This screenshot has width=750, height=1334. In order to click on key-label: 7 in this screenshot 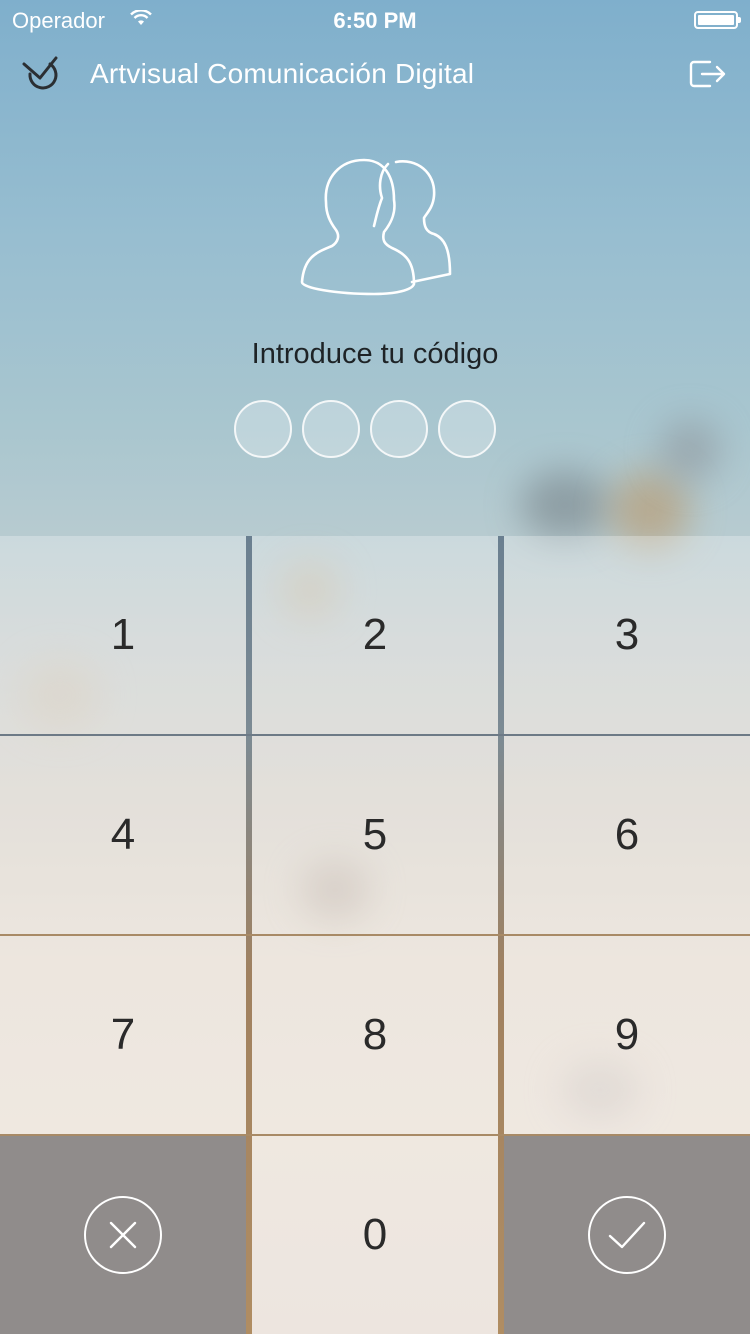, I will do `click(123, 1034)`.